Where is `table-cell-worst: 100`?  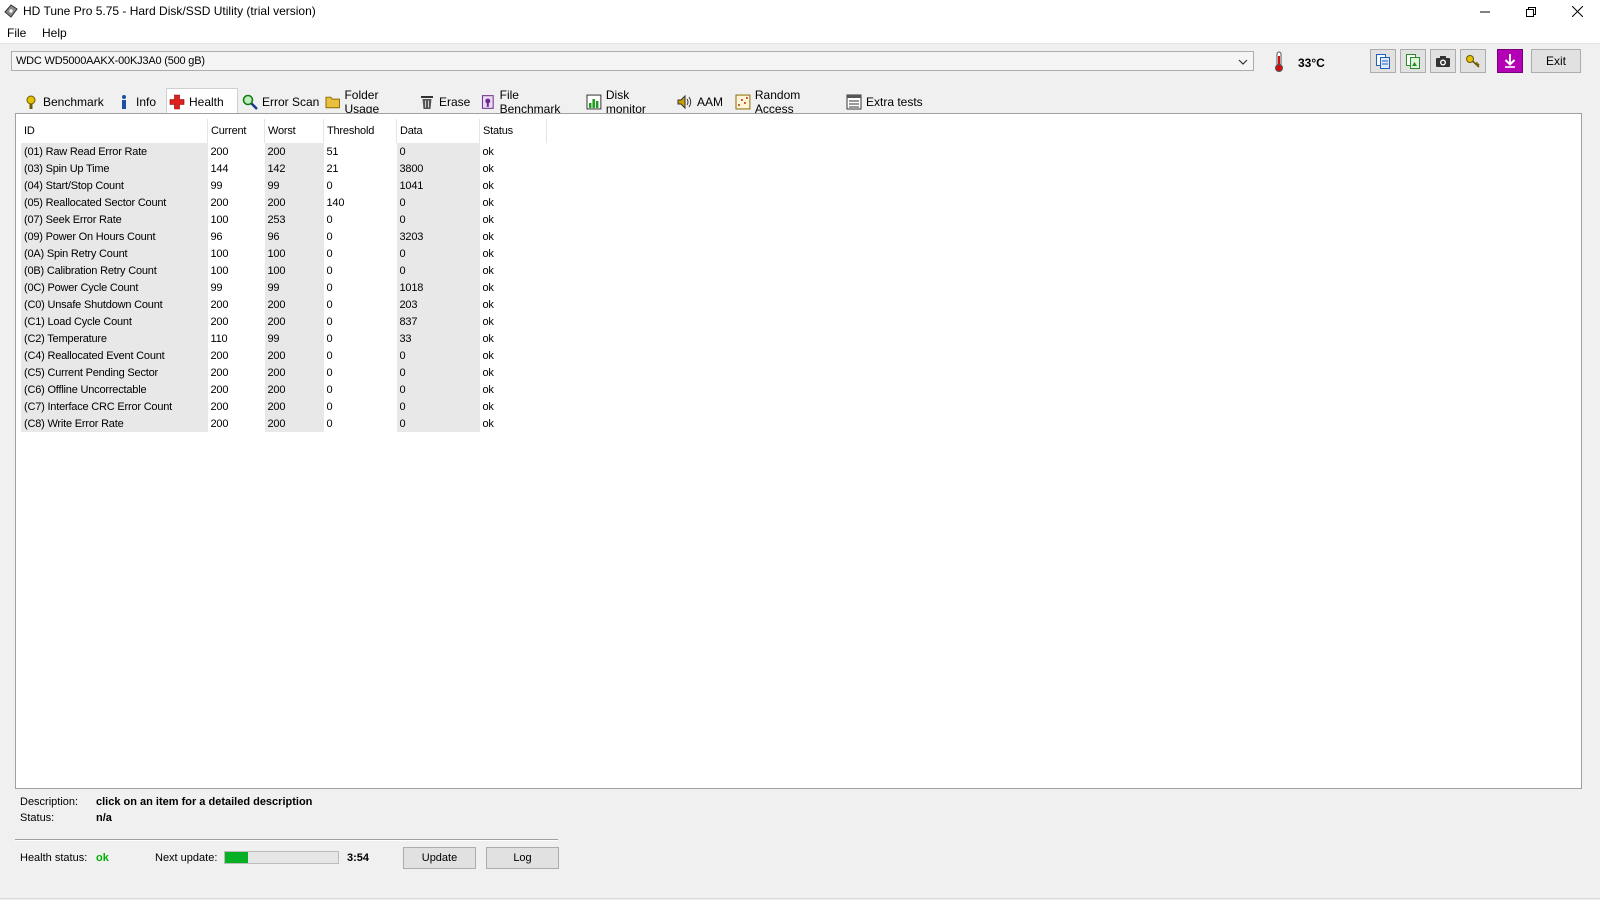 table-cell-worst: 100 is located at coordinates (294, 270).